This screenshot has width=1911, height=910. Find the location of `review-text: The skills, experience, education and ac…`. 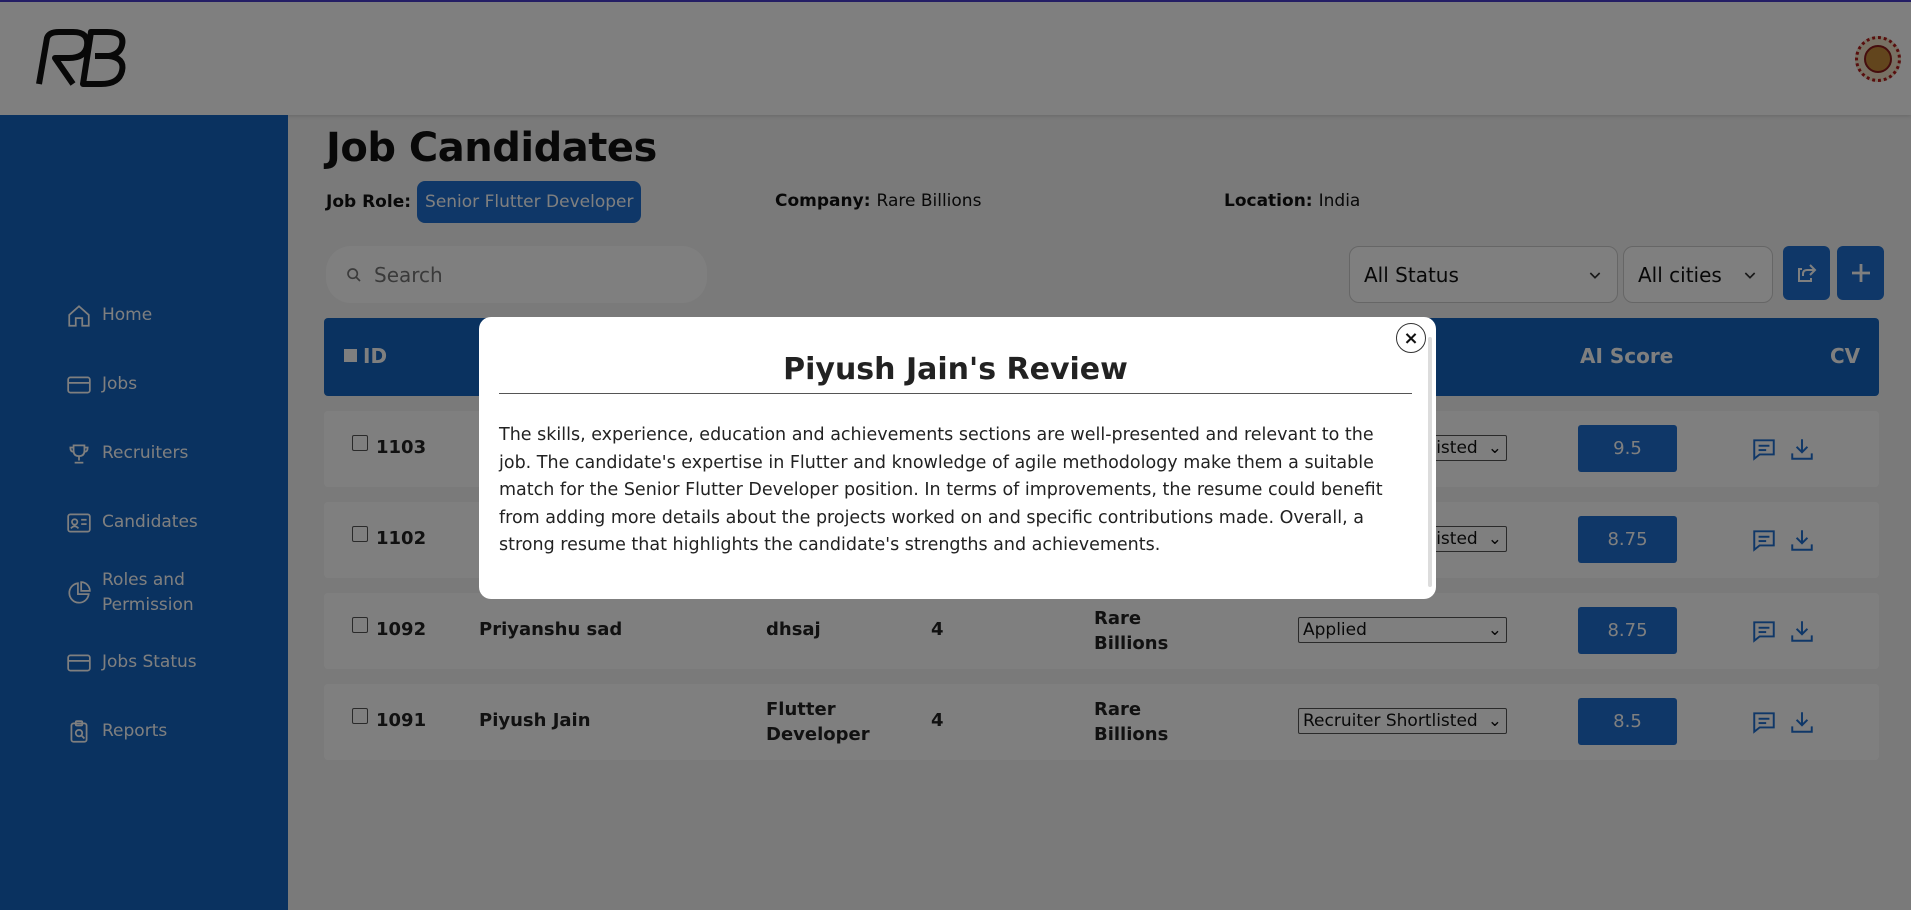

review-text: The skills, experience, education and ac… is located at coordinates (941, 490).